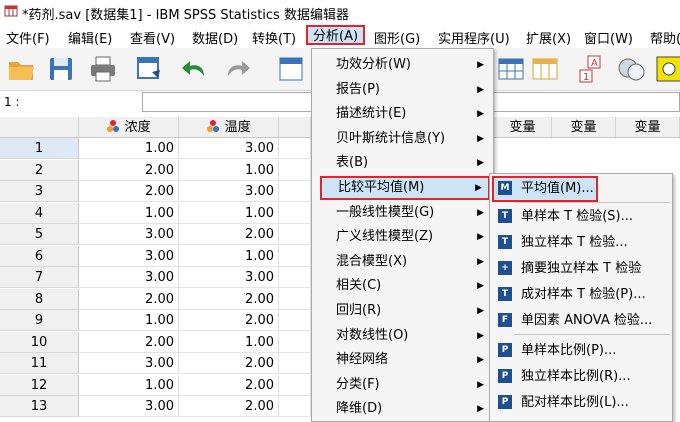 This screenshot has height=422, width=680. Describe the element at coordinates (39, 406) in the screenshot. I see `row-number: 13` at that location.